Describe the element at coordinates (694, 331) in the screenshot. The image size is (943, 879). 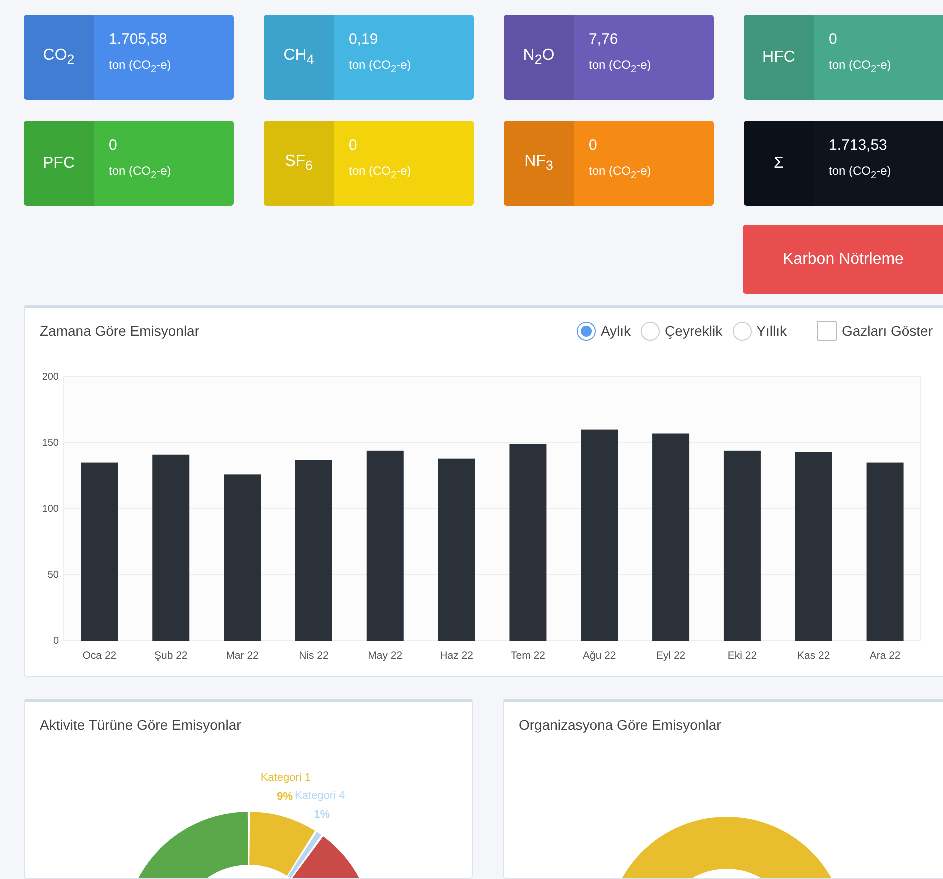
I see `radio-label: Çeyreklik` at that location.